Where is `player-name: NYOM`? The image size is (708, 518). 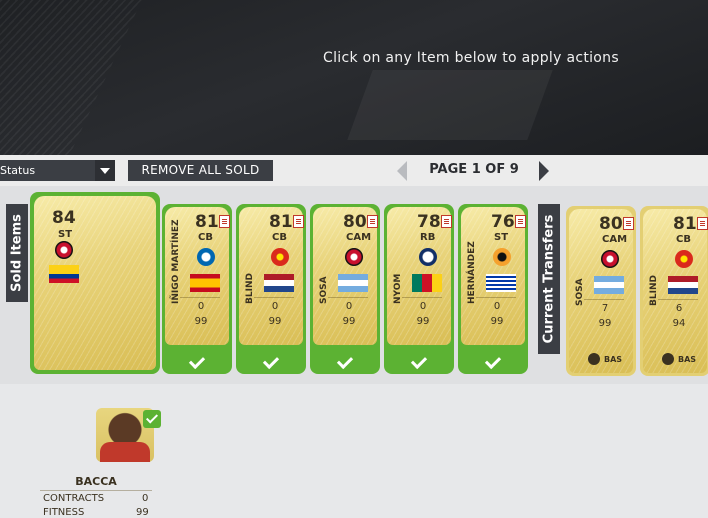
player-name: NYOM is located at coordinates (398, 288).